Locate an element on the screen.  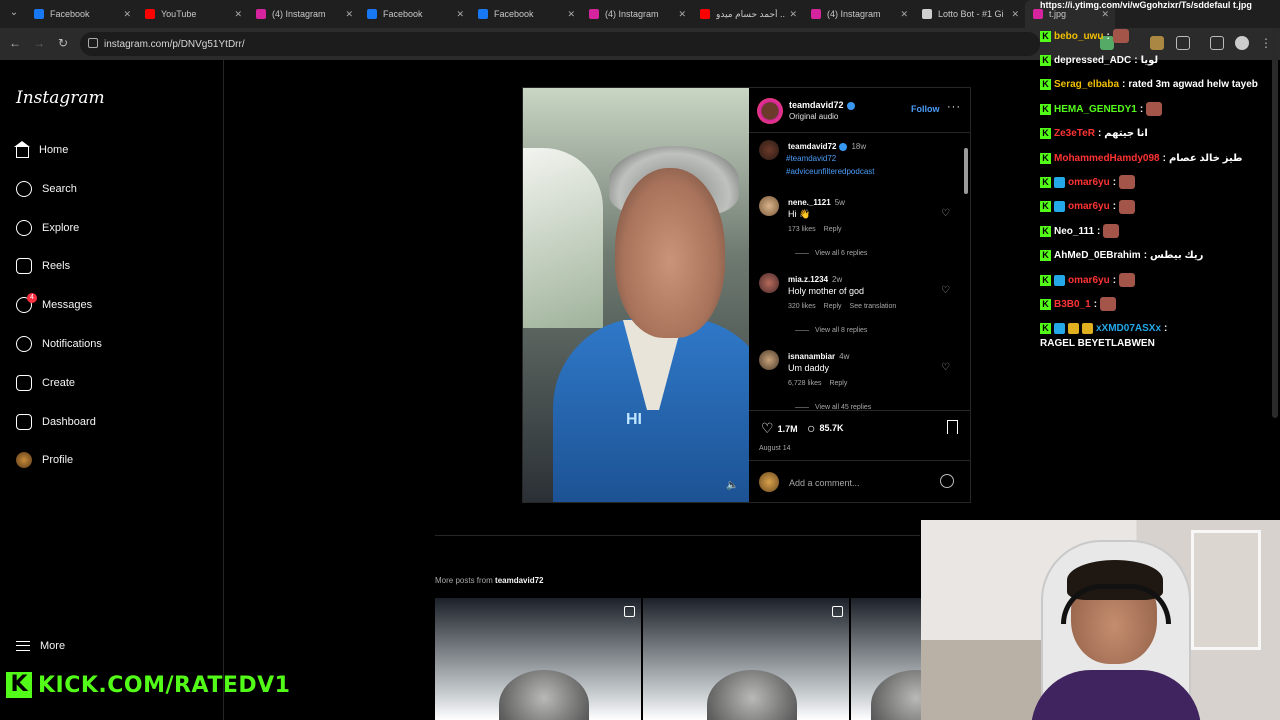
see-translation-button: See translation is located at coordinates (873, 306).